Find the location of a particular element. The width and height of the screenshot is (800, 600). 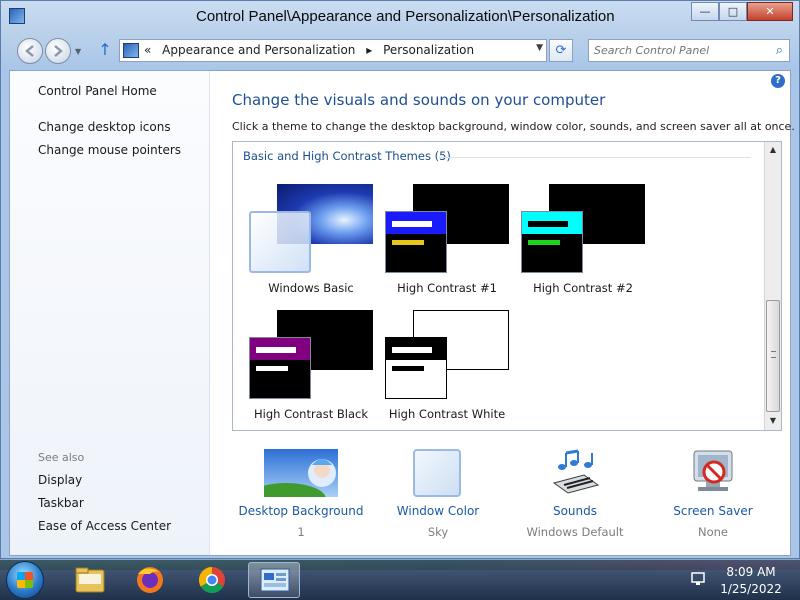

taskbar-firefox is located at coordinates (150, 580).